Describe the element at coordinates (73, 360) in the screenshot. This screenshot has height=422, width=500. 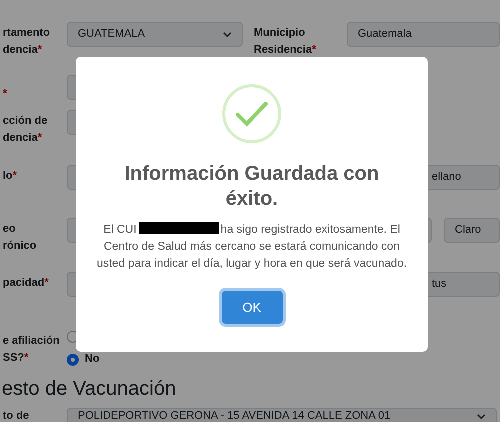
I see `radio-button` at that location.